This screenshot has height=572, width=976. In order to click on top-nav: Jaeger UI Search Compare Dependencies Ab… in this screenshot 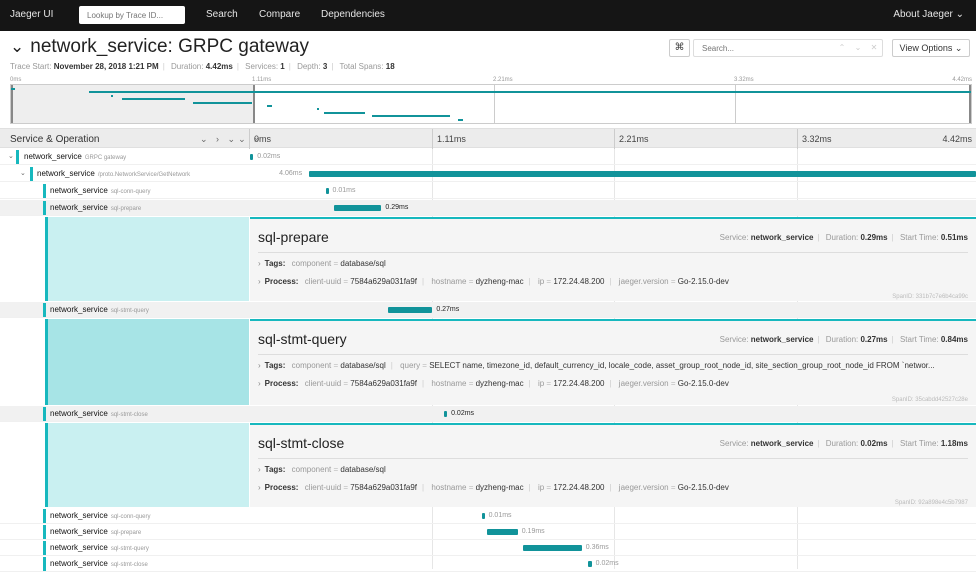, I will do `click(488, 15)`.